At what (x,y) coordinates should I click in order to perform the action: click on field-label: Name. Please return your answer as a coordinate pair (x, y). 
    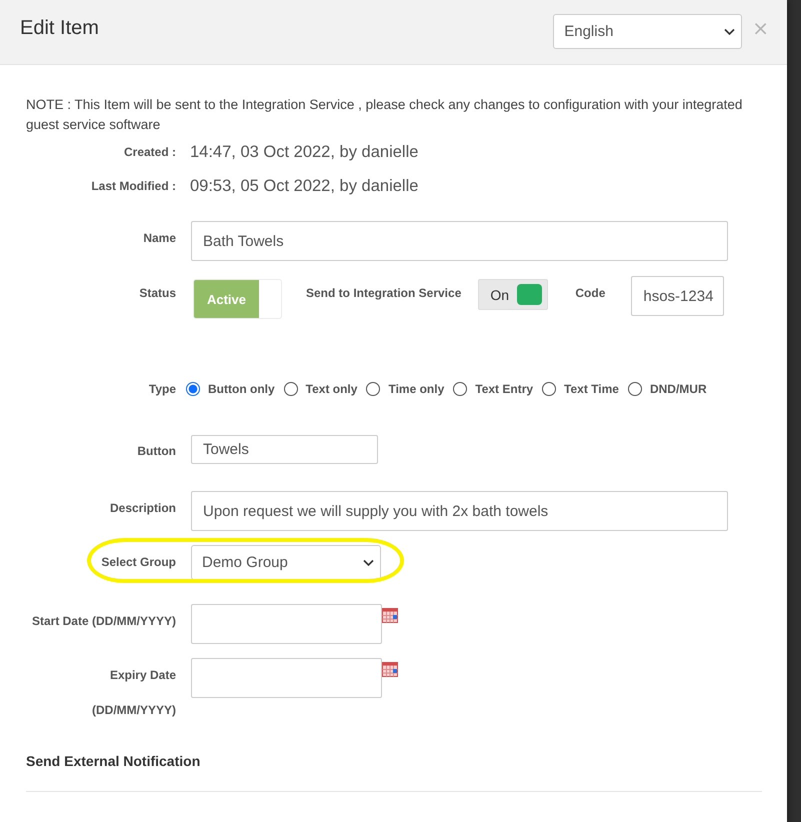
    Looking at the image, I should click on (159, 238).